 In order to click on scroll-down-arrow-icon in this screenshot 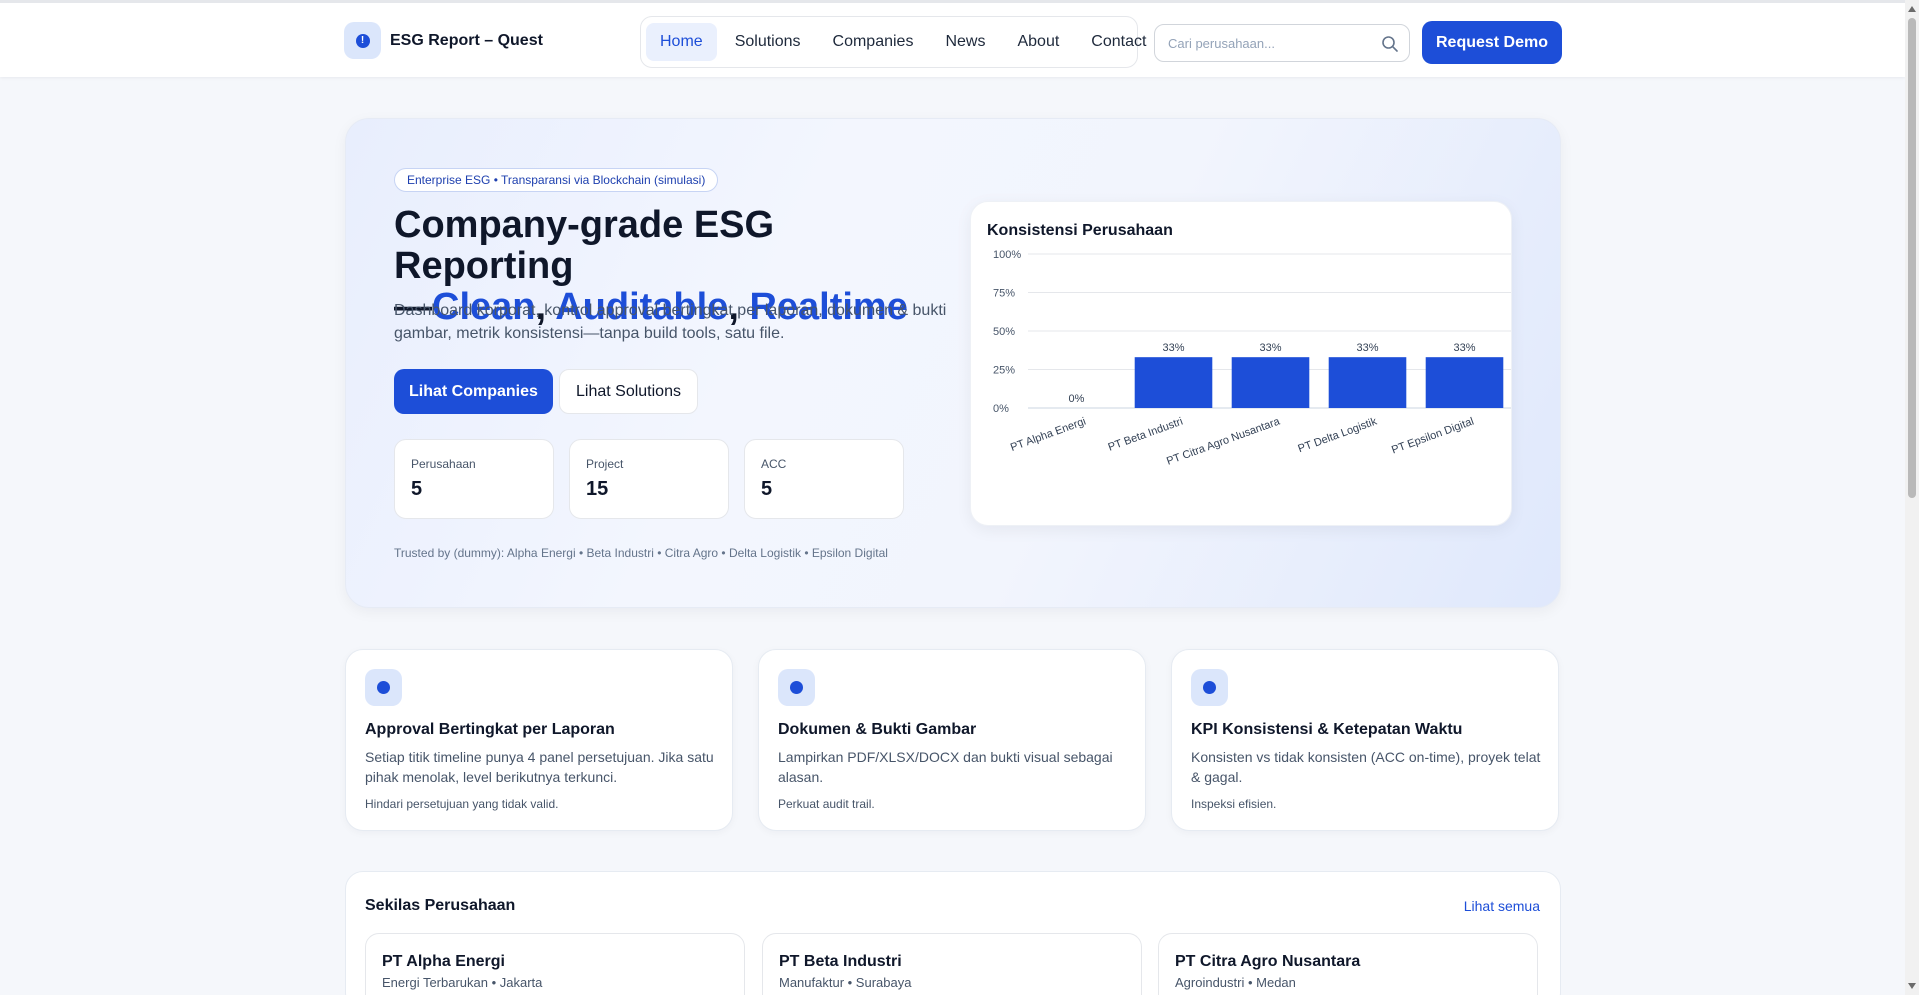, I will do `click(1912, 986)`.